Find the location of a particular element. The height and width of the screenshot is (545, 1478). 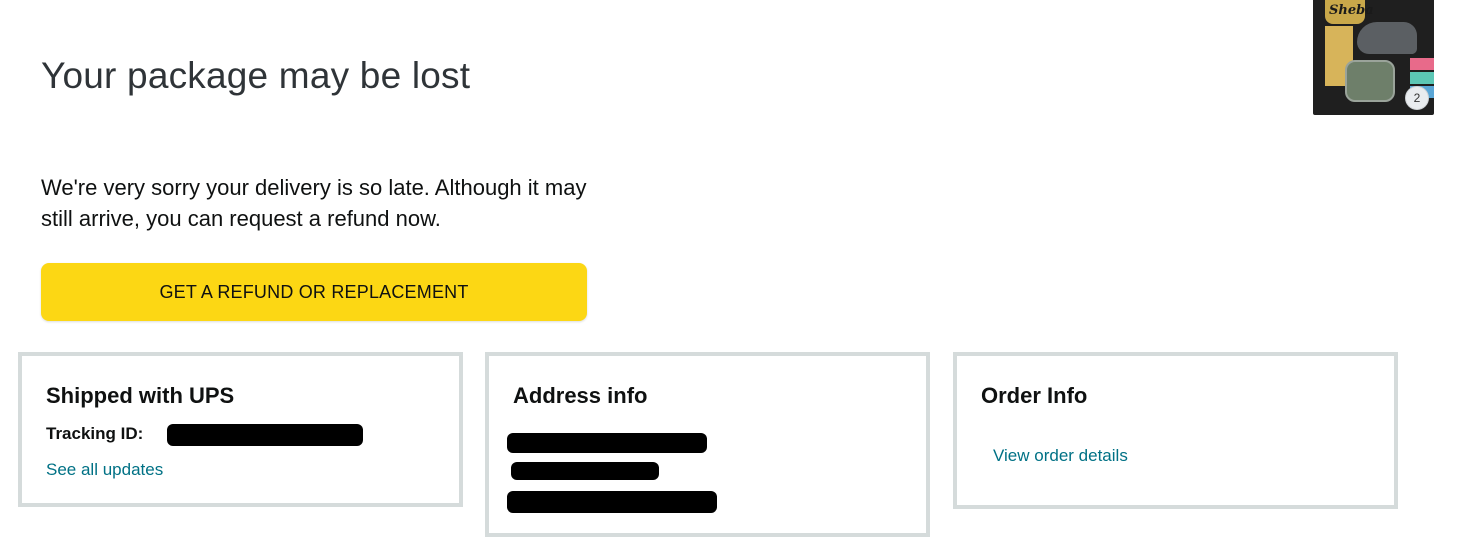

shipping-card-title: Shipped with UPS is located at coordinates (140, 395).